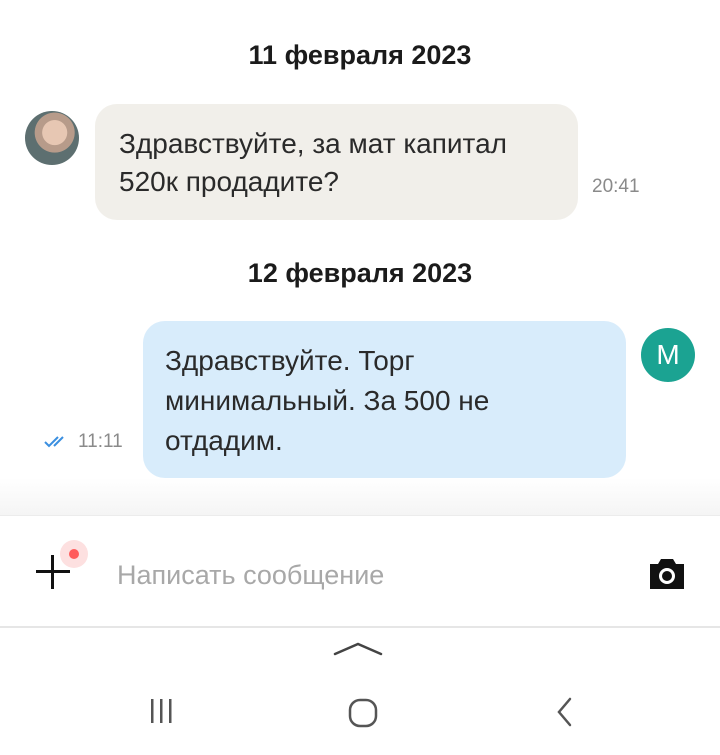 The width and height of the screenshot is (720, 755). I want to click on message-text-line: отдадим., so click(224, 440).